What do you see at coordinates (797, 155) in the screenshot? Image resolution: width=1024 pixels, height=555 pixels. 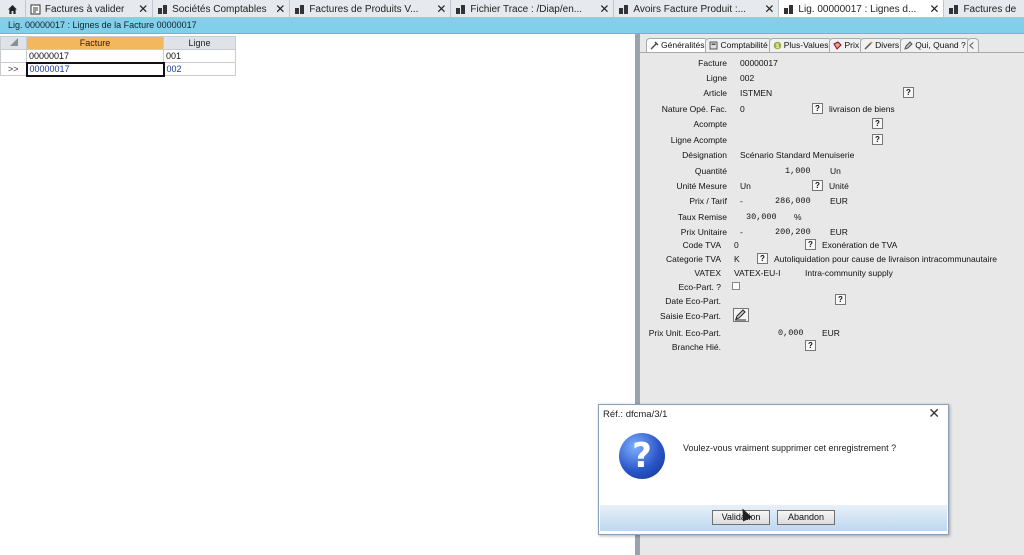 I see `designation-value: Scénario Standard Menuiserie` at bounding box center [797, 155].